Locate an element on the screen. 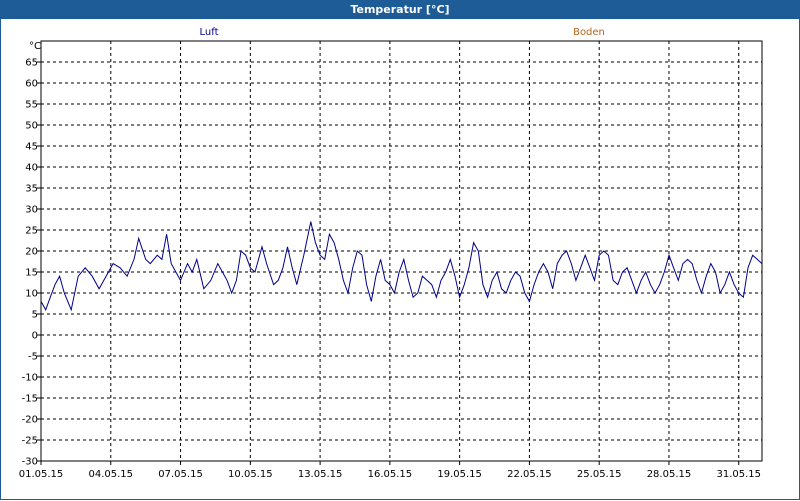  y-tick-label: 45 is located at coordinates (31, 147).